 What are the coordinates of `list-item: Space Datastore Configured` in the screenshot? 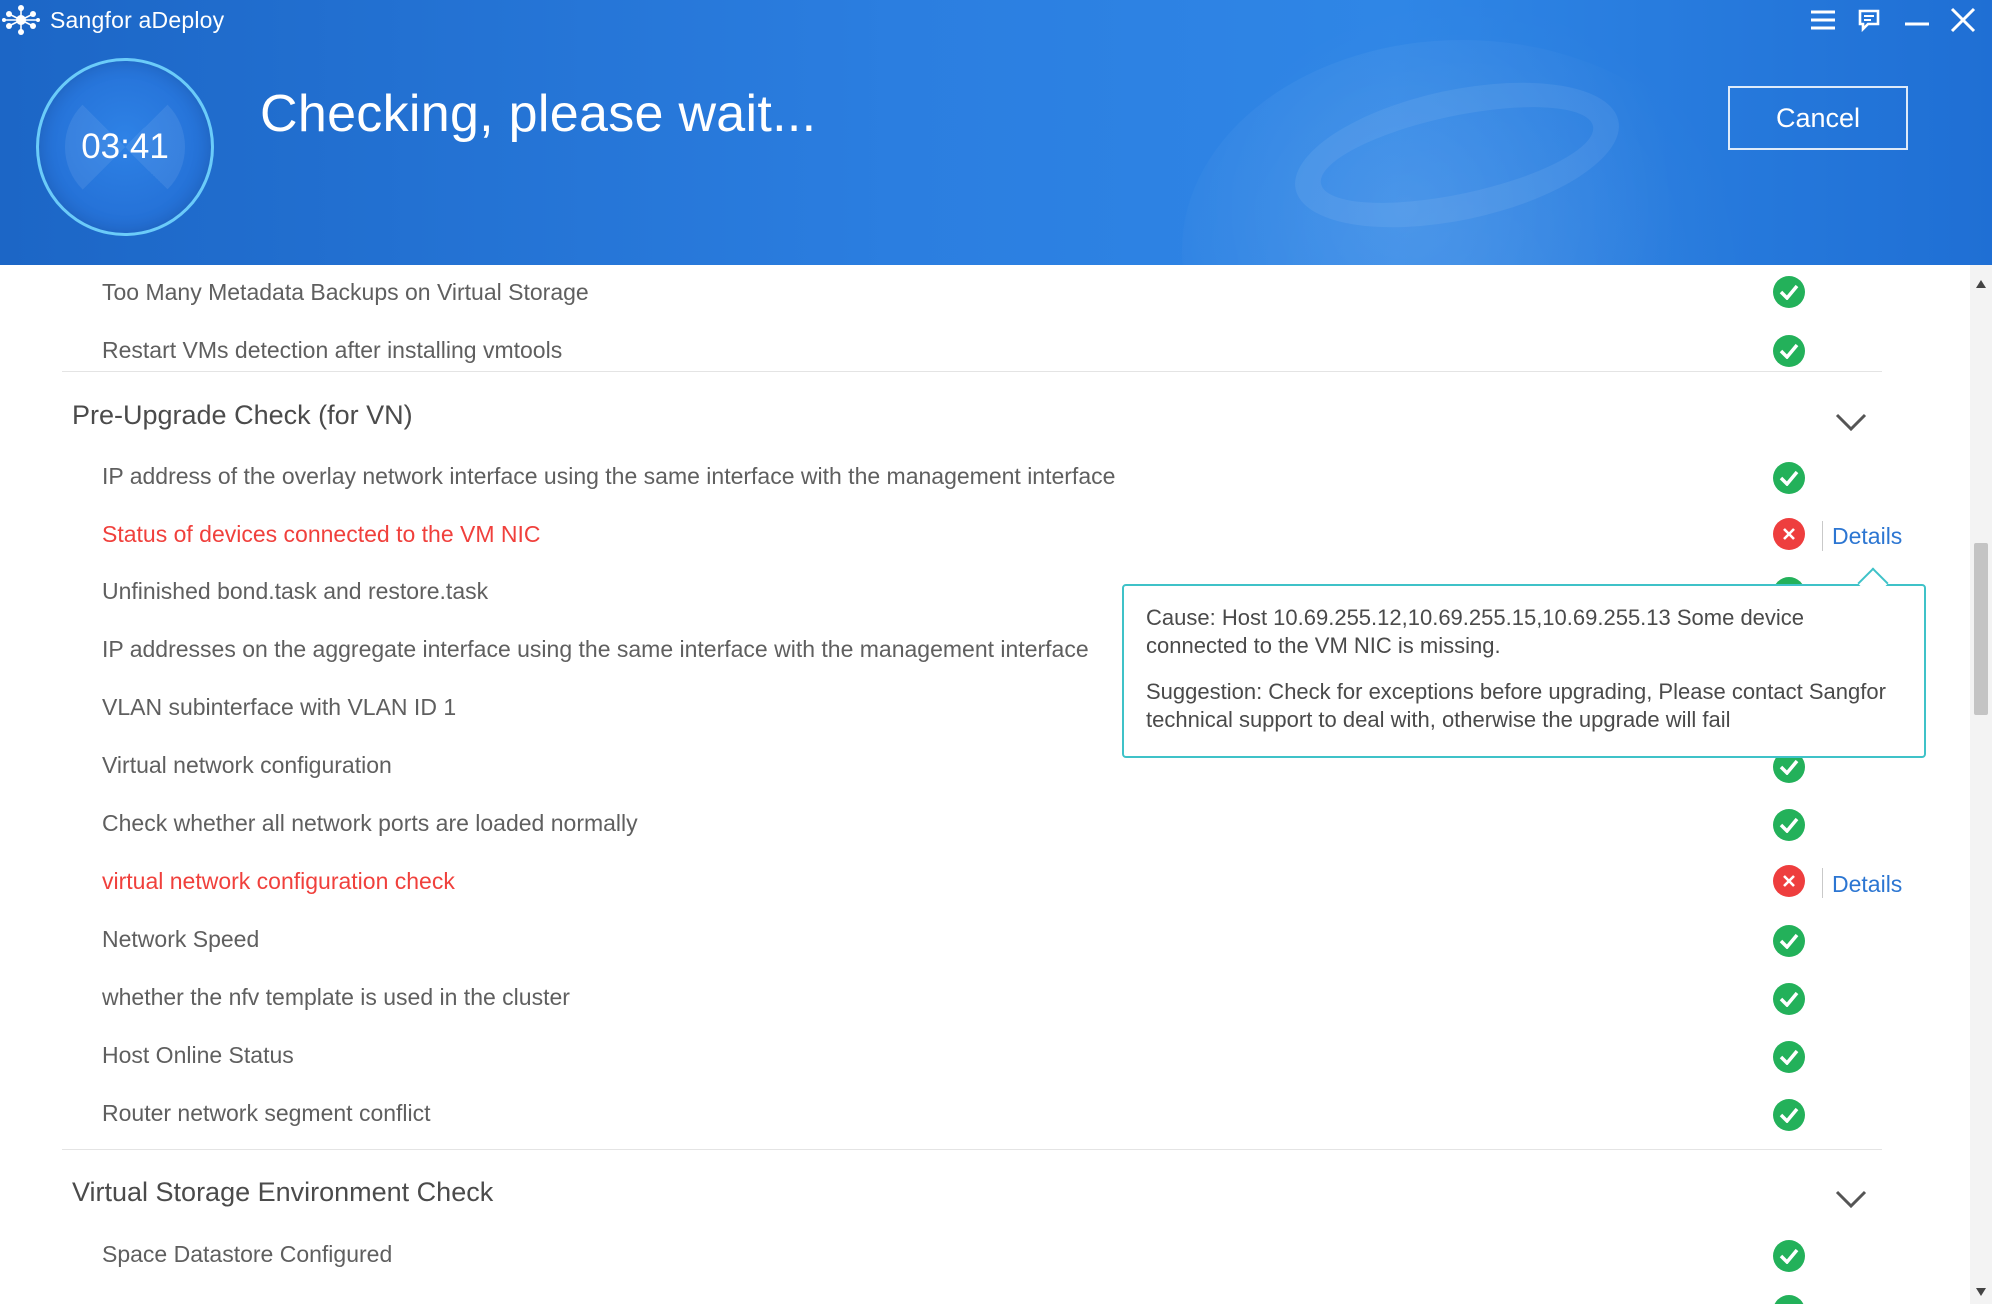 It's located at (1012, 1254).